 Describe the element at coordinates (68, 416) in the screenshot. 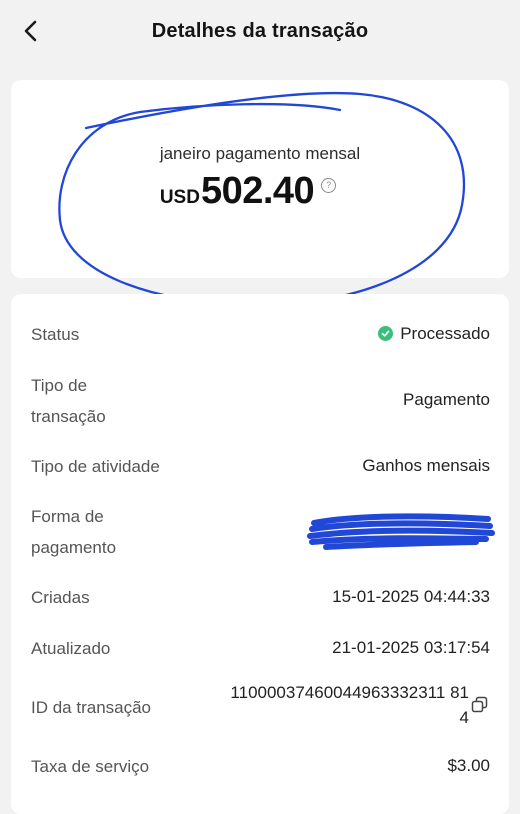

I see `transaction-type-label-line2: transação` at that location.